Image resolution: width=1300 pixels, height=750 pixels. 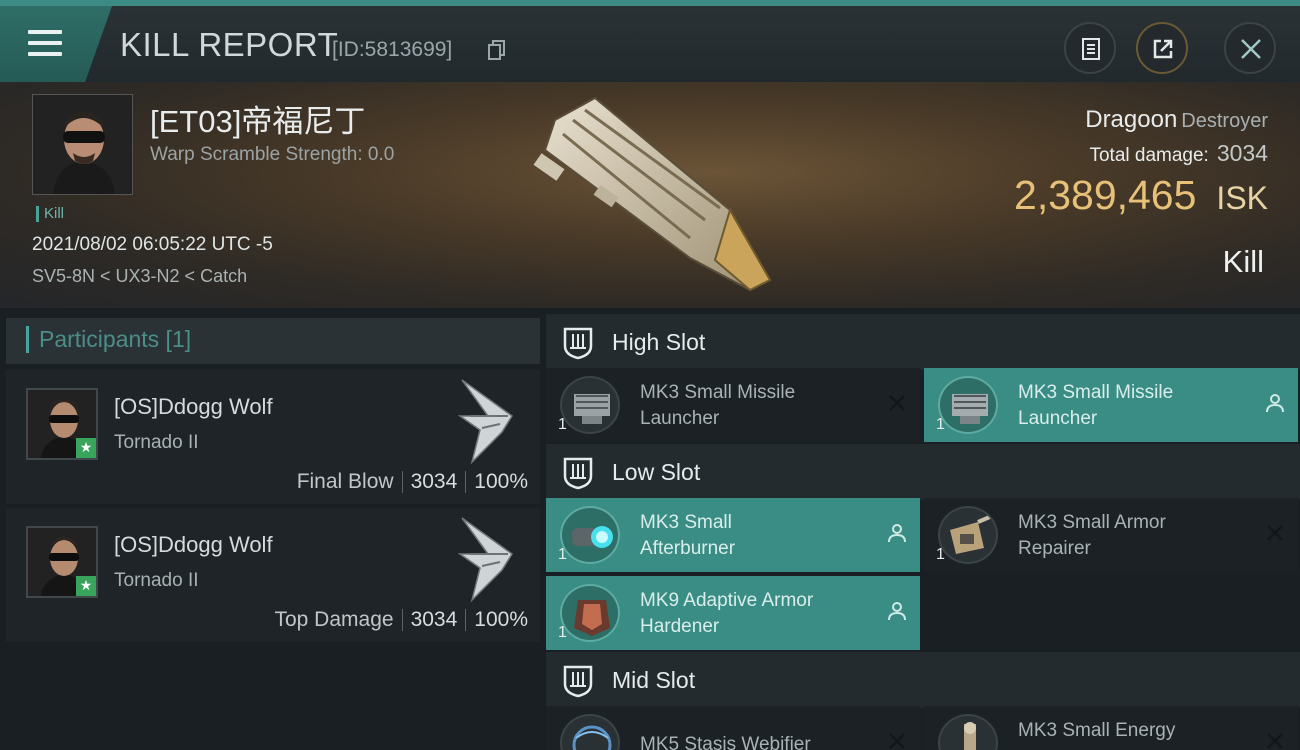 I want to click on ship-name: Dragoon Destroyer, so click(x=1176, y=120).